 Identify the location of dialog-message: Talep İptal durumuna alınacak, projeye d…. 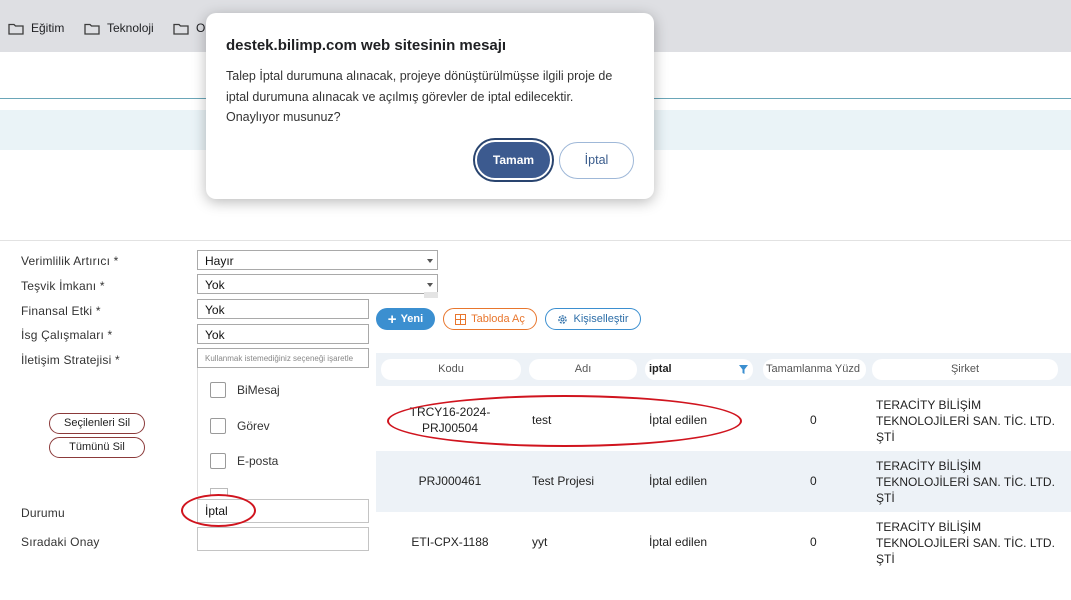
(431, 97).